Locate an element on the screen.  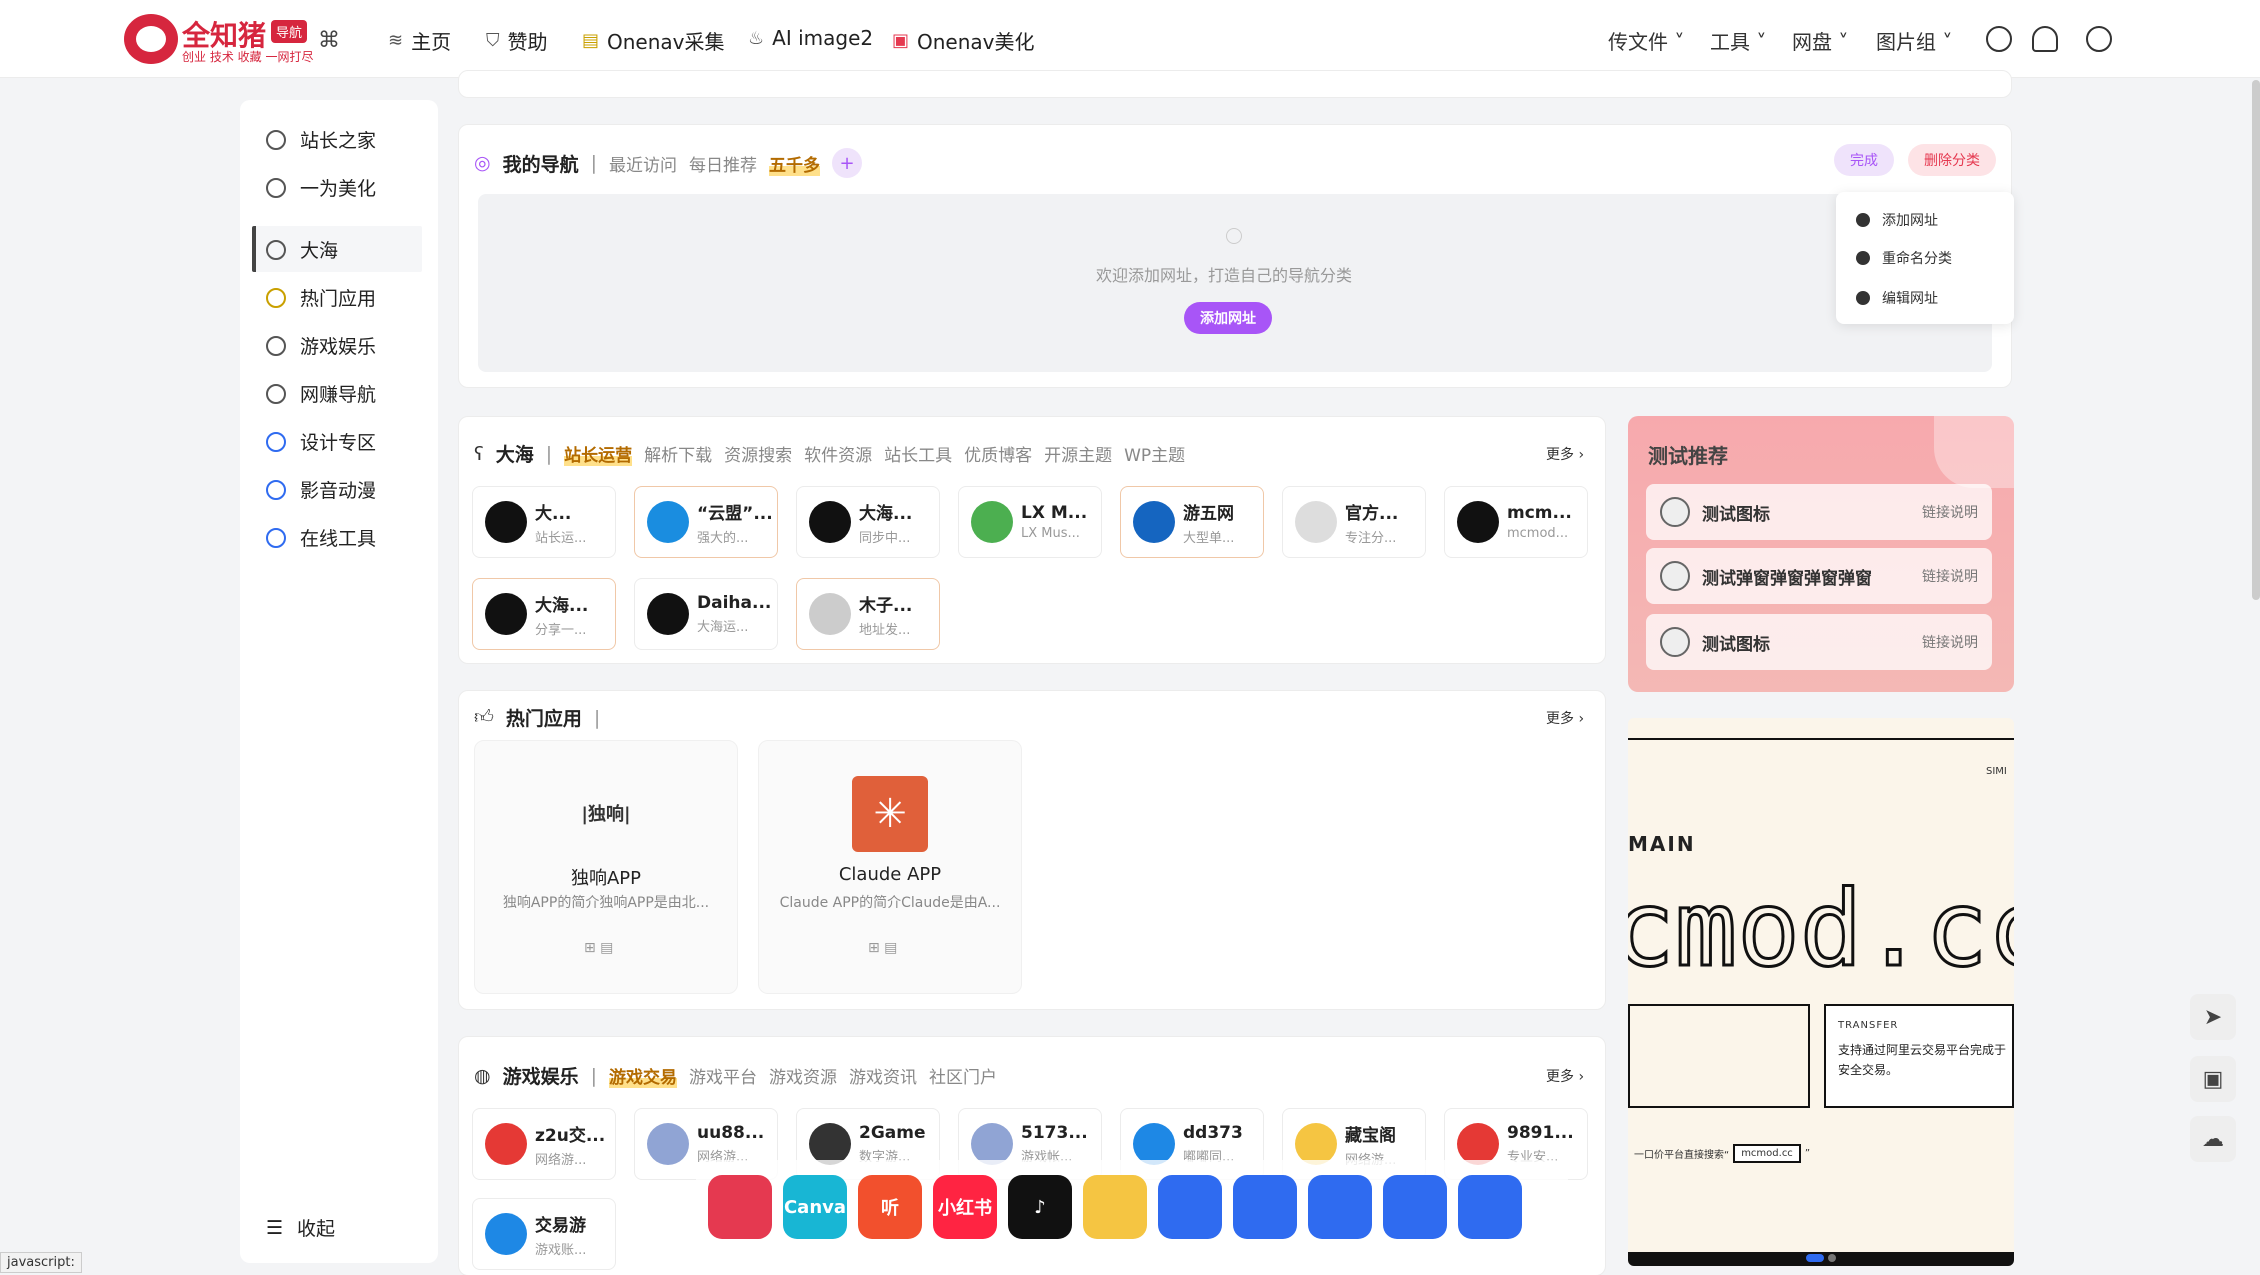
sidebar-item-design: 设计专区 is located at coordinates (321, 441).